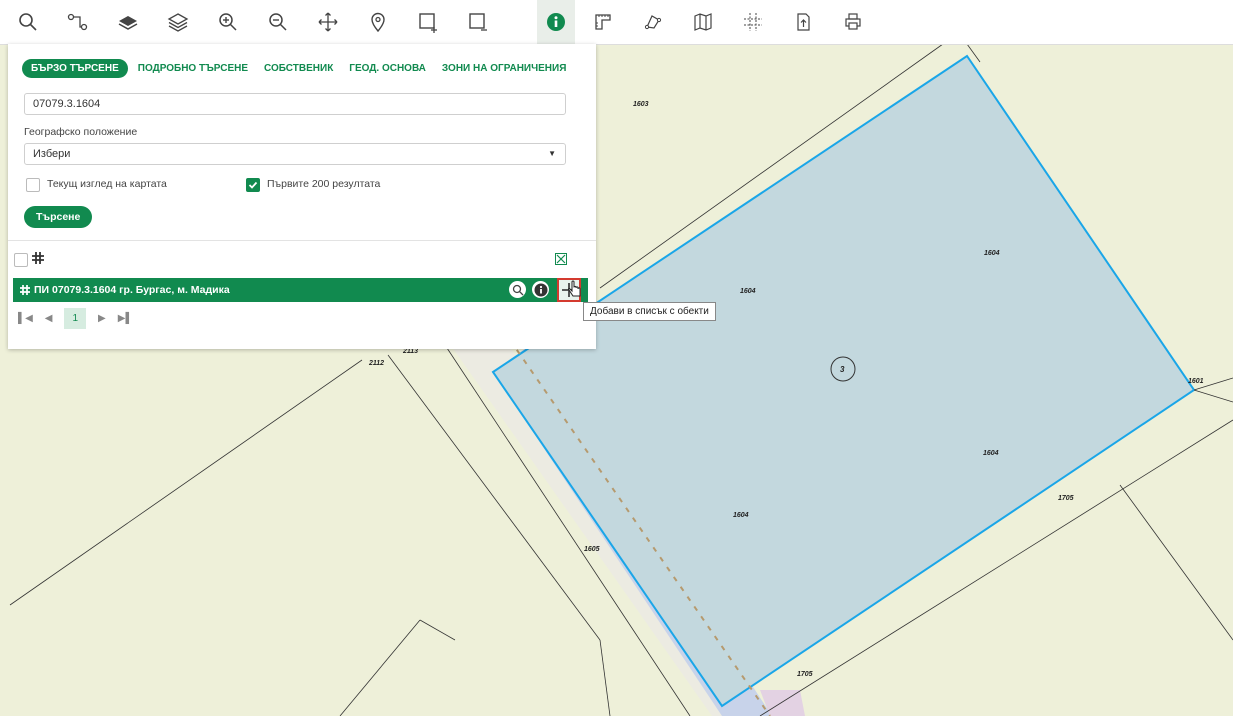 The image size is (1233, 716). Describe the element at coordinates (302, 240) in the screenshot. I see `divider` at that location.